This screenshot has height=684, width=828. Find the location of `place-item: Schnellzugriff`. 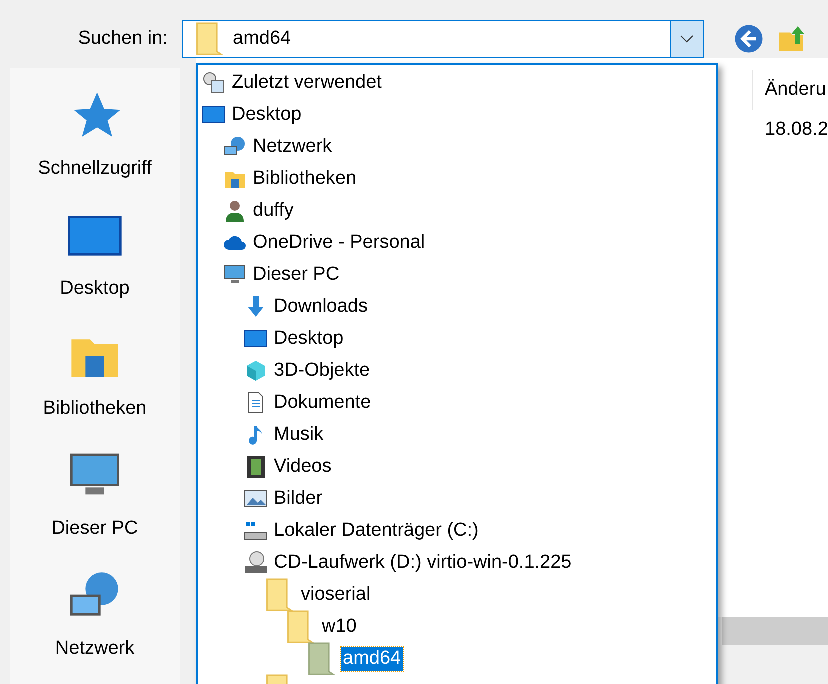

place-item: Schnellzugriff is located at coordinates (95, 169).